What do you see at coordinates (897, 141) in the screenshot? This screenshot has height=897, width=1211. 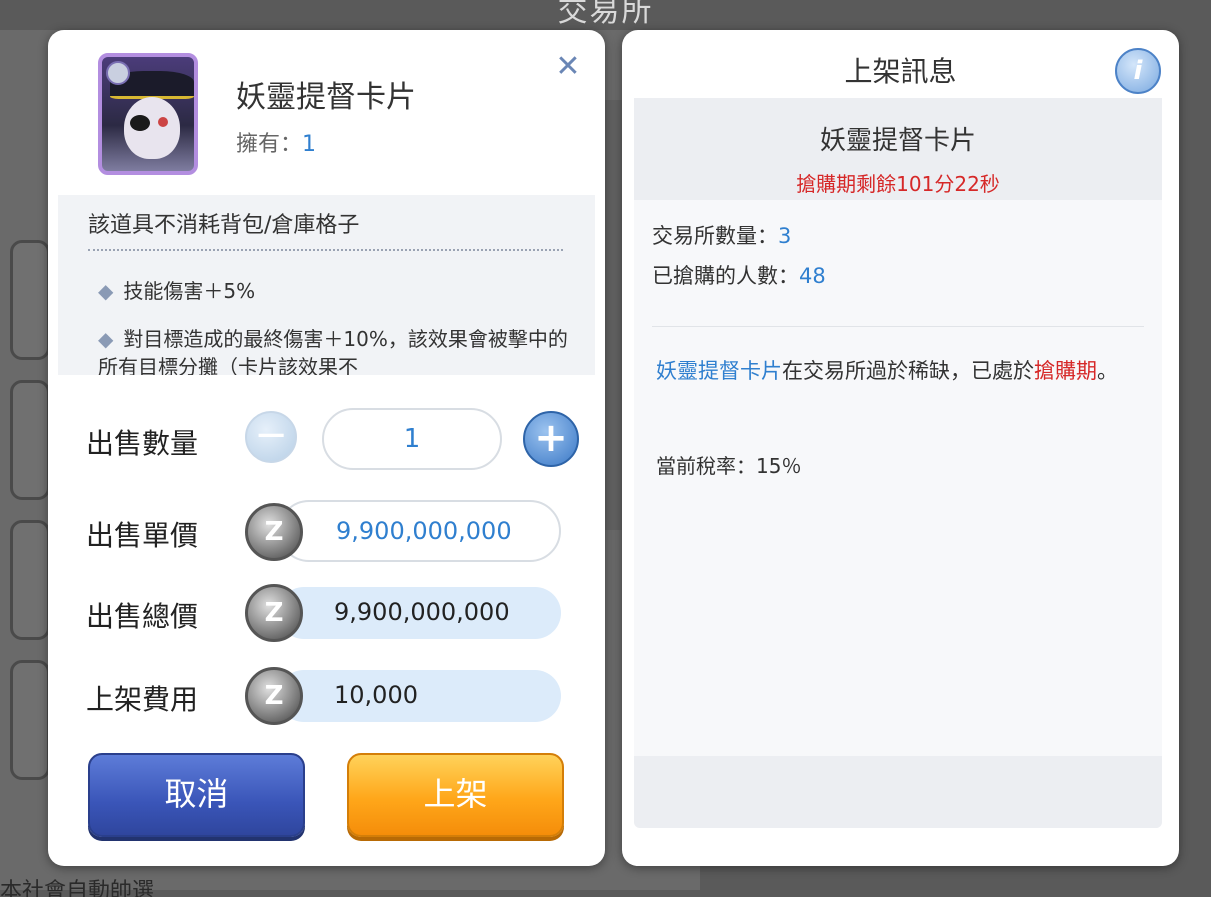 I see `listing-item-name: 妖靈提督卡片` at bounding box center [897, 141].